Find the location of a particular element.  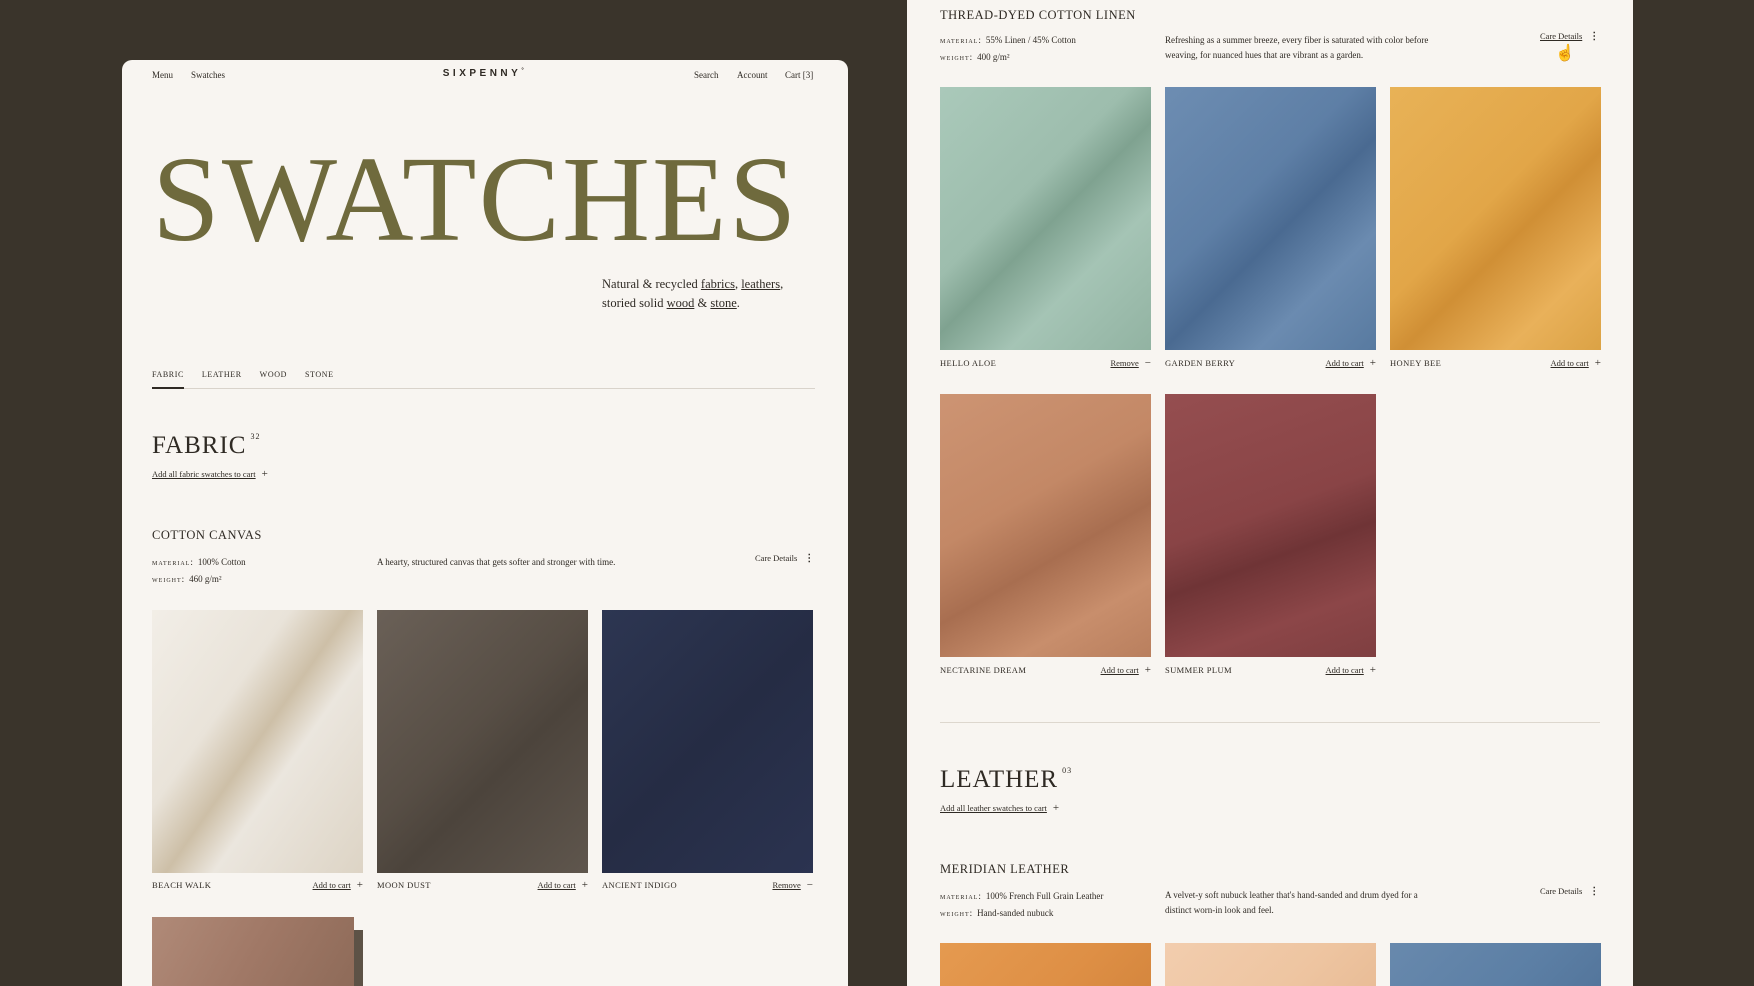

swatch-honey-bee is located at coordinates (1495, 218).